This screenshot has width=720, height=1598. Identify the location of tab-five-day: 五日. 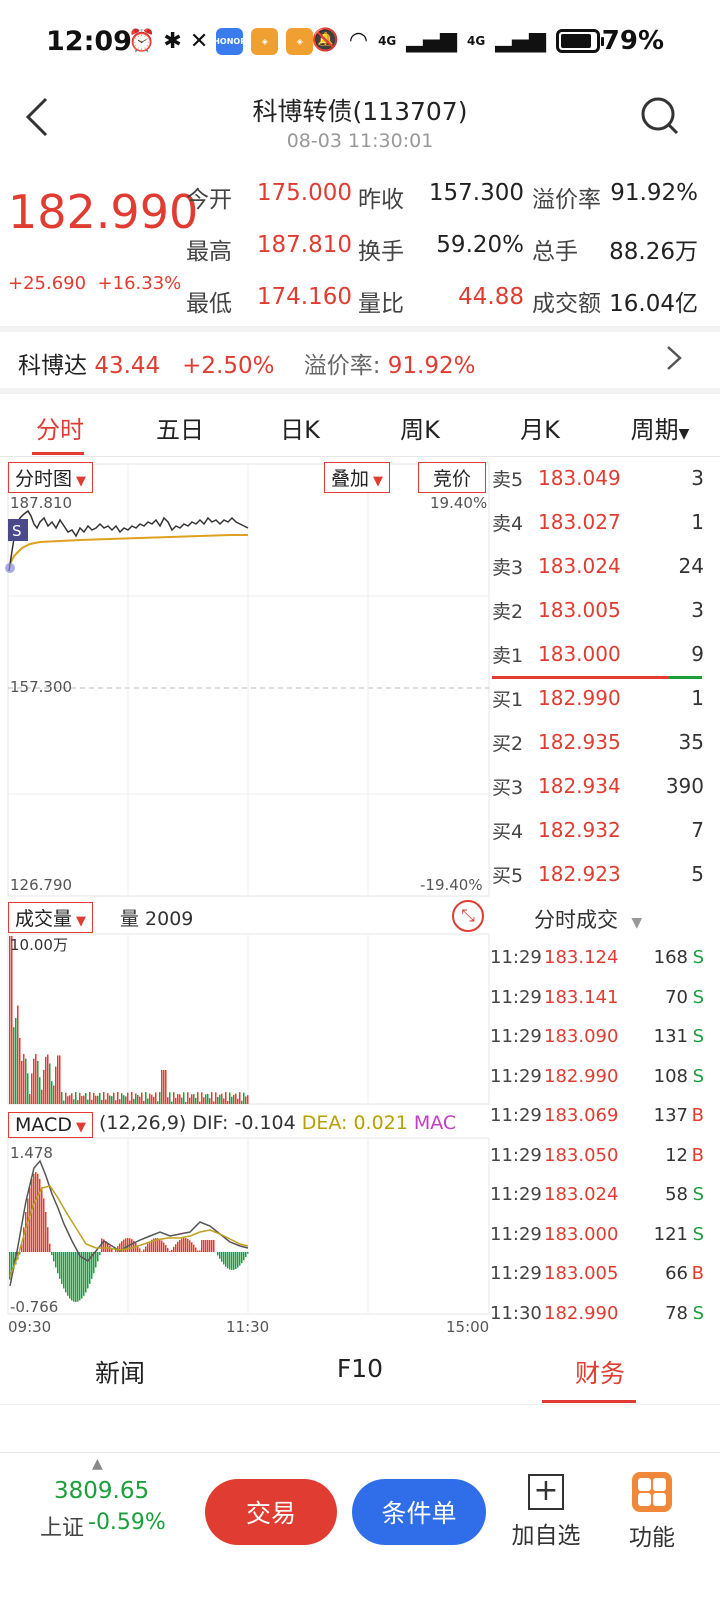
(180, 433).